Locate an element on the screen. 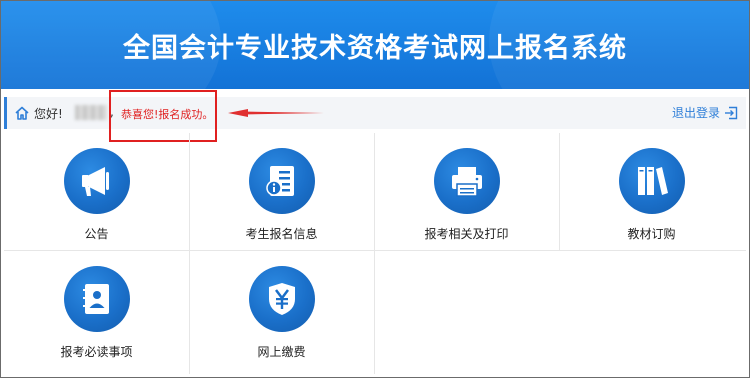  document-info-icon is located at coordinates (281, 181).